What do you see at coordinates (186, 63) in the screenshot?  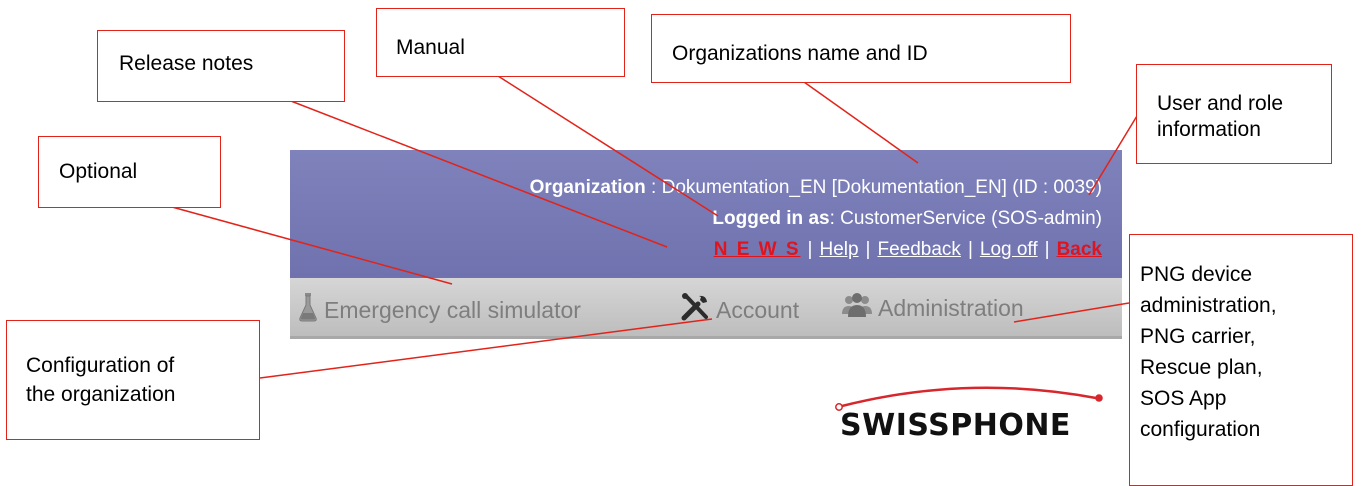 I see `annotation-text: Release notes` at bounding box center [186, 63].